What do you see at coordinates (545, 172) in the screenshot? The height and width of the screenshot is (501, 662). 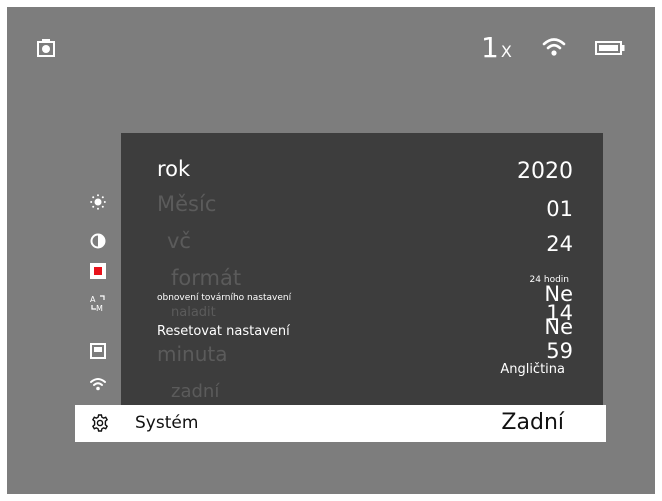 I see `year-value: 2020` at bounding box center [545, 172].